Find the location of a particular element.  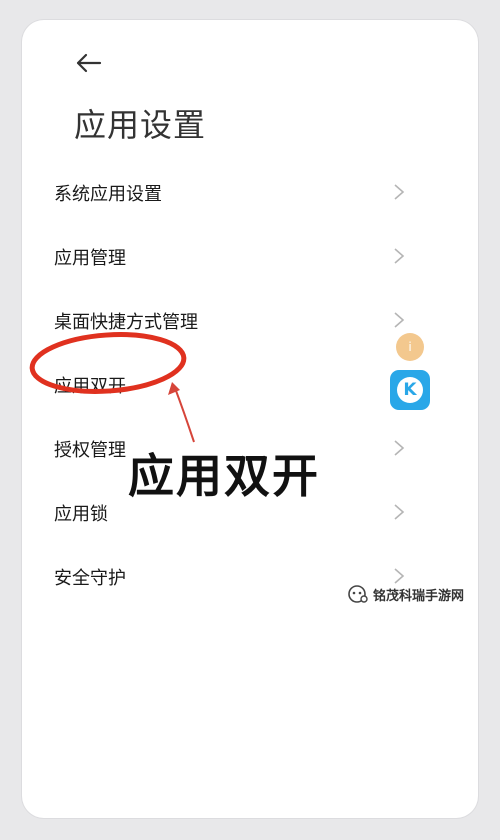

page-title: 应用设置 is located at coordinates (140, 125).